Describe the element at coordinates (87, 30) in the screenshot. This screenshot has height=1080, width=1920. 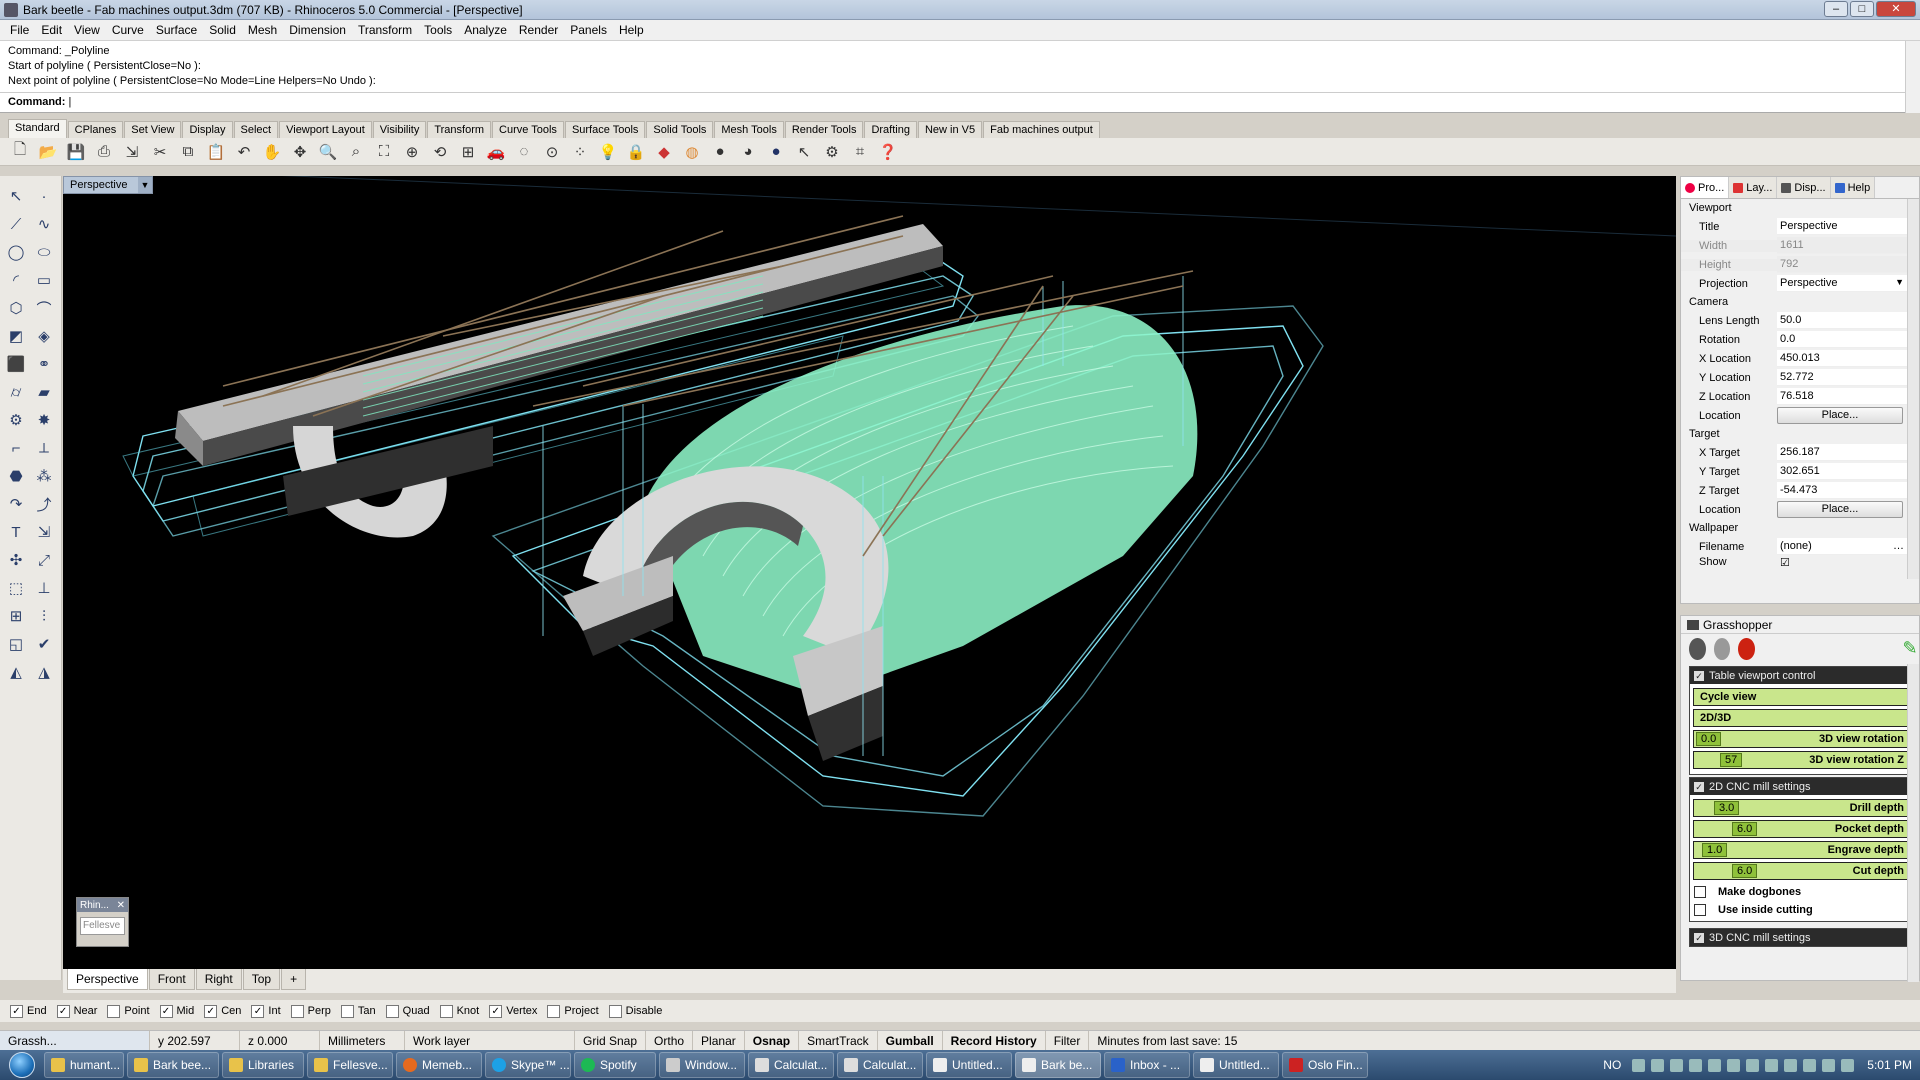
I see `menu-view: View` at that location.